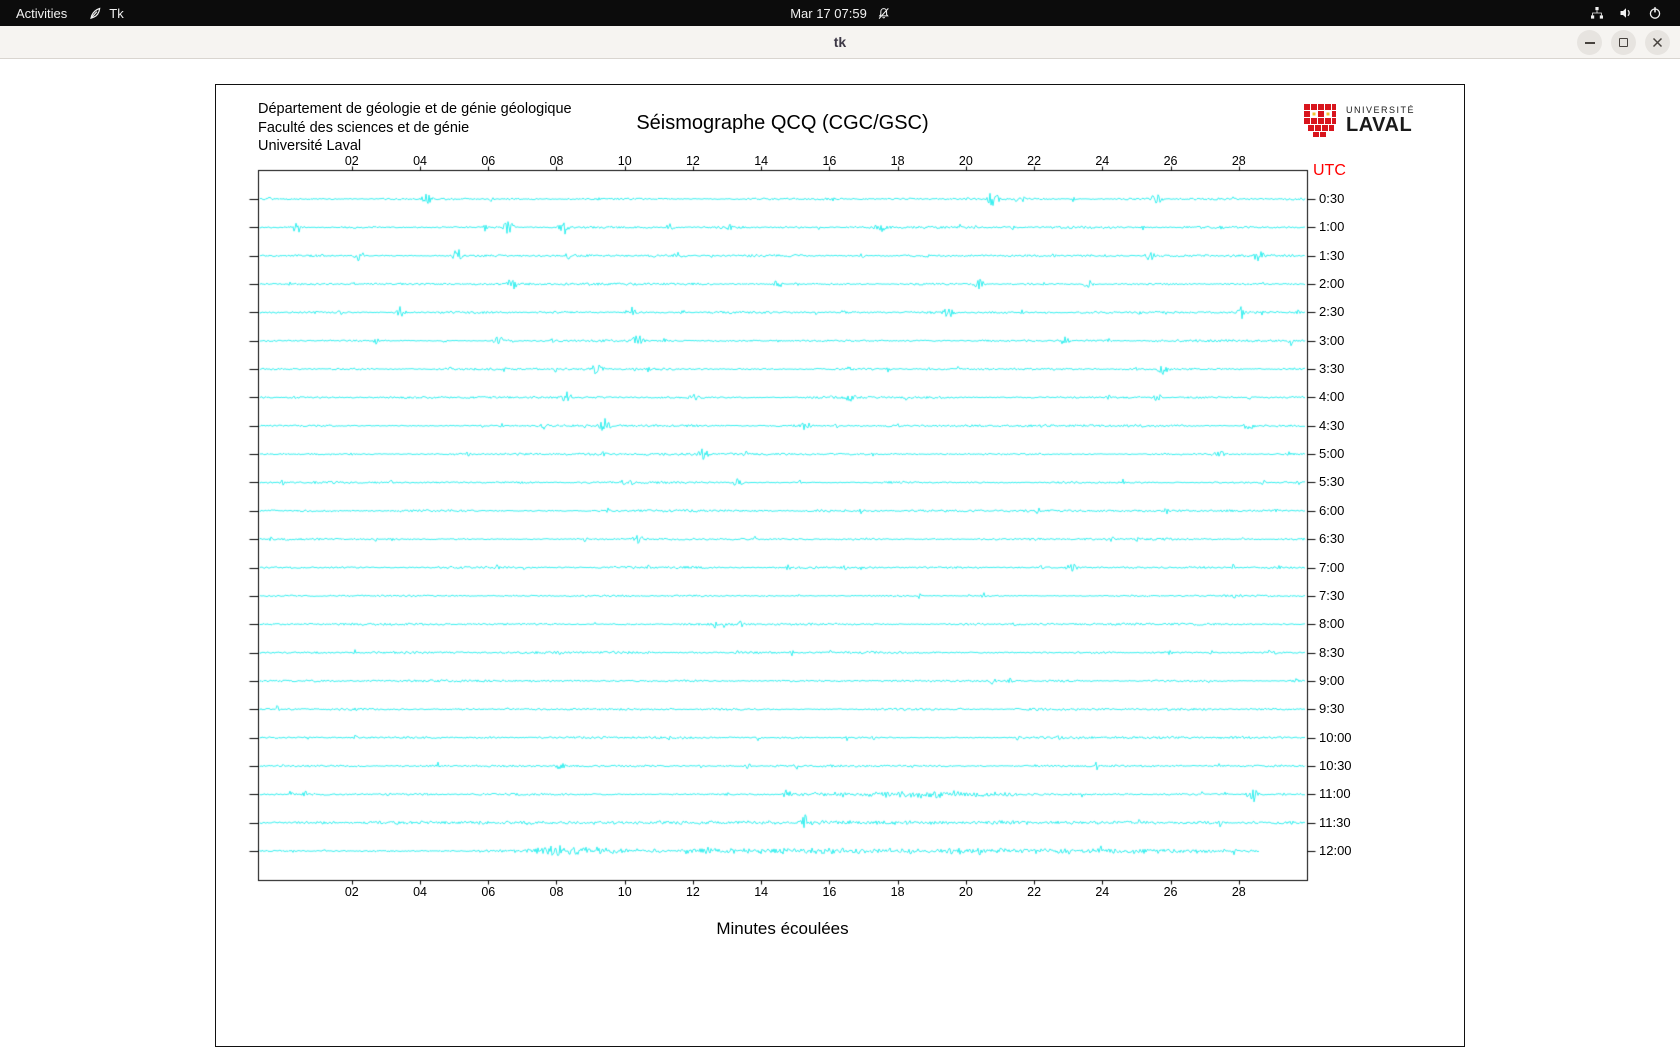  Describe the element at coordinates (1626, 13) in the screenshot. I see `volume-icon` at that location.